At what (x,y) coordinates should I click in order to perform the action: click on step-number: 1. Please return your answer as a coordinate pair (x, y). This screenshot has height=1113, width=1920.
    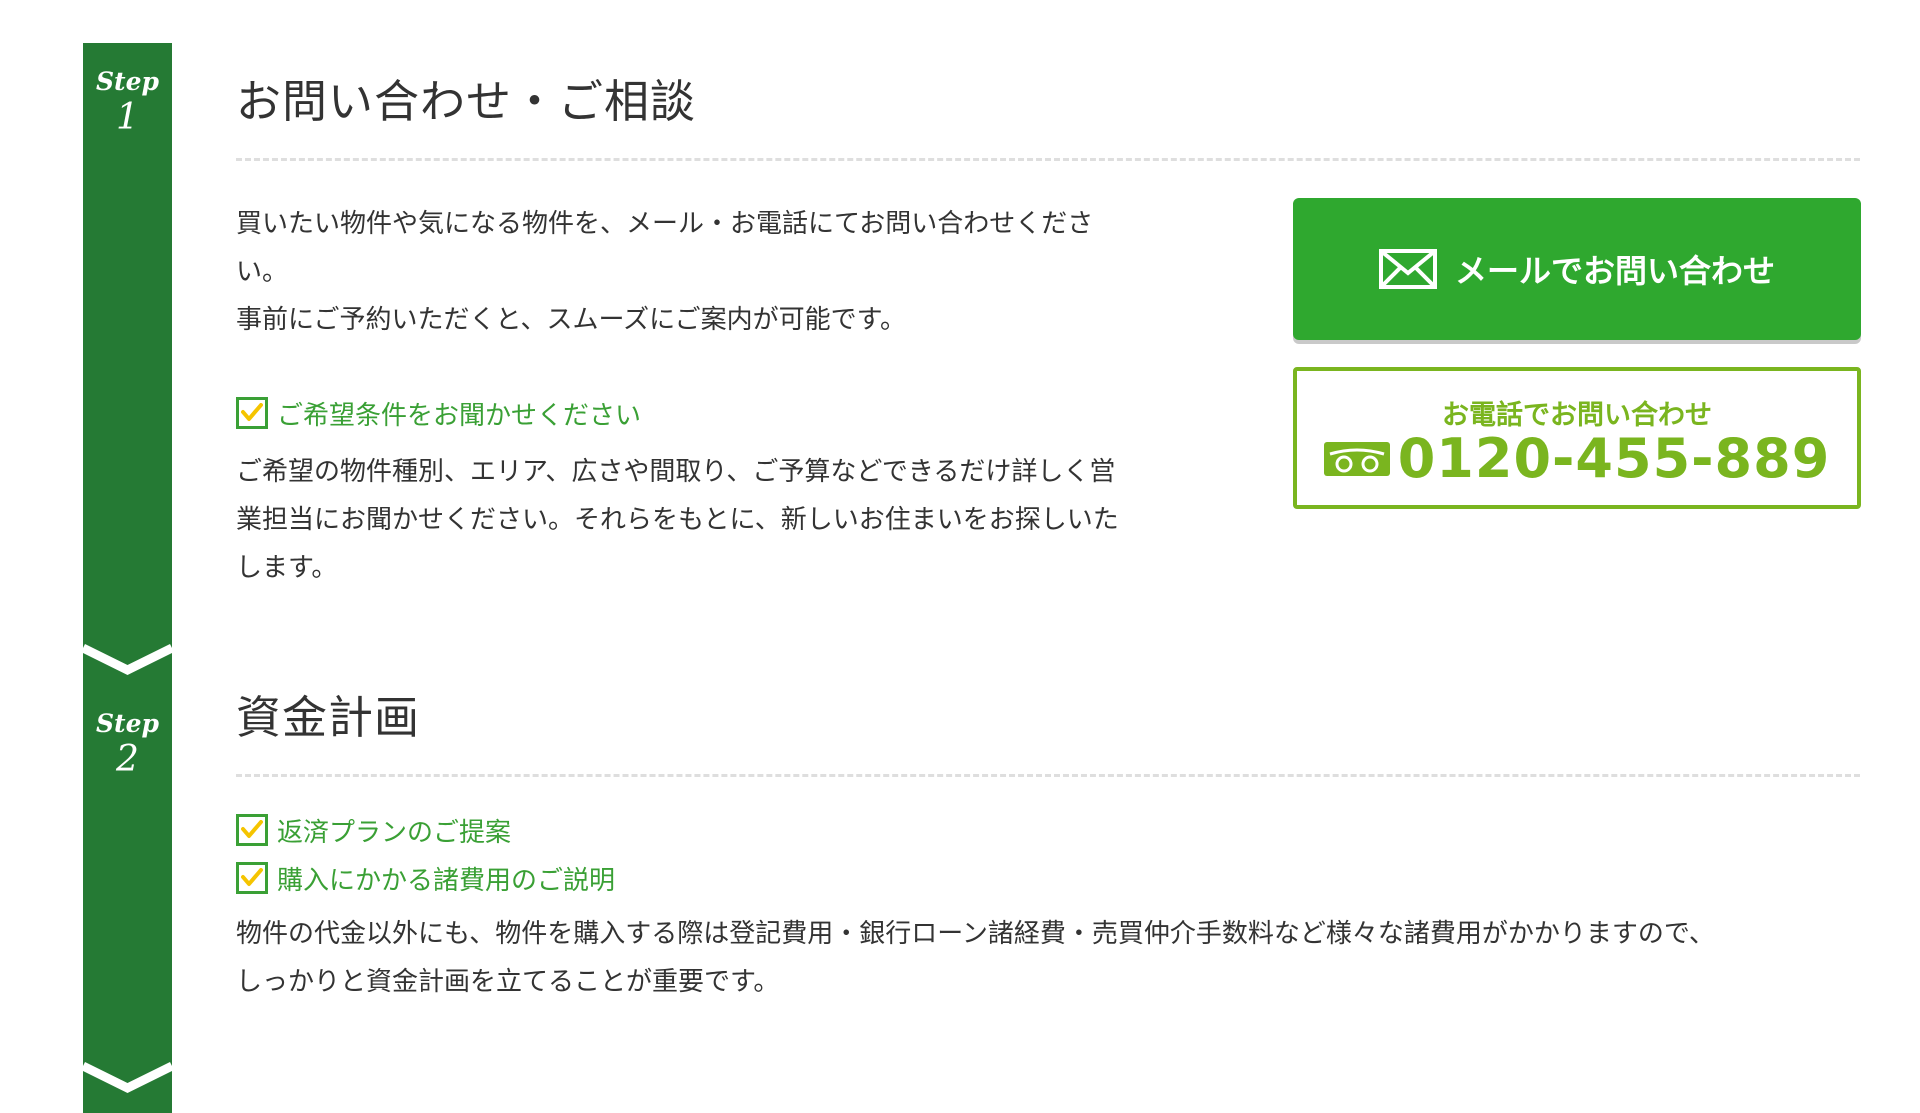
    Looking at the image, I should click on (127, 117).